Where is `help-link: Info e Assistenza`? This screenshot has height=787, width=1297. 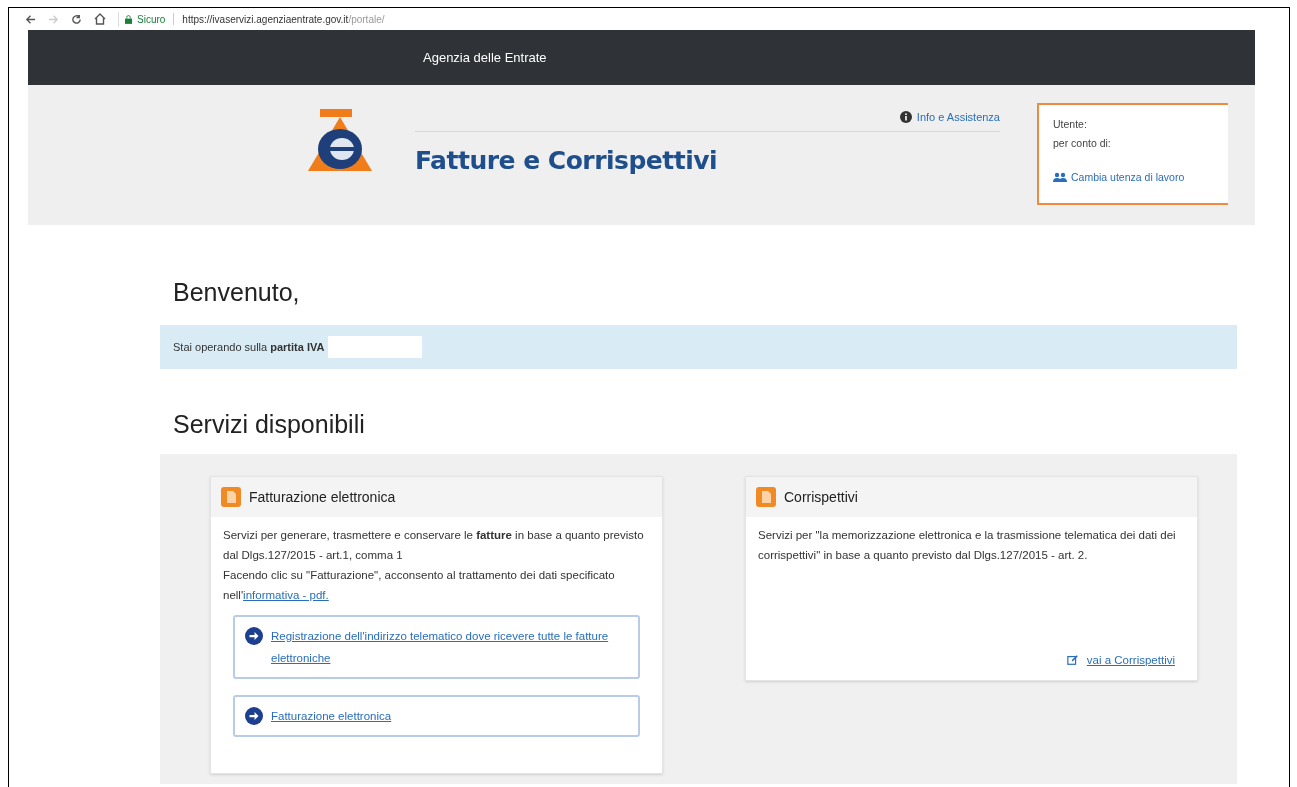
help-link: Info e Assistenza is located at coordinates (958, 117).